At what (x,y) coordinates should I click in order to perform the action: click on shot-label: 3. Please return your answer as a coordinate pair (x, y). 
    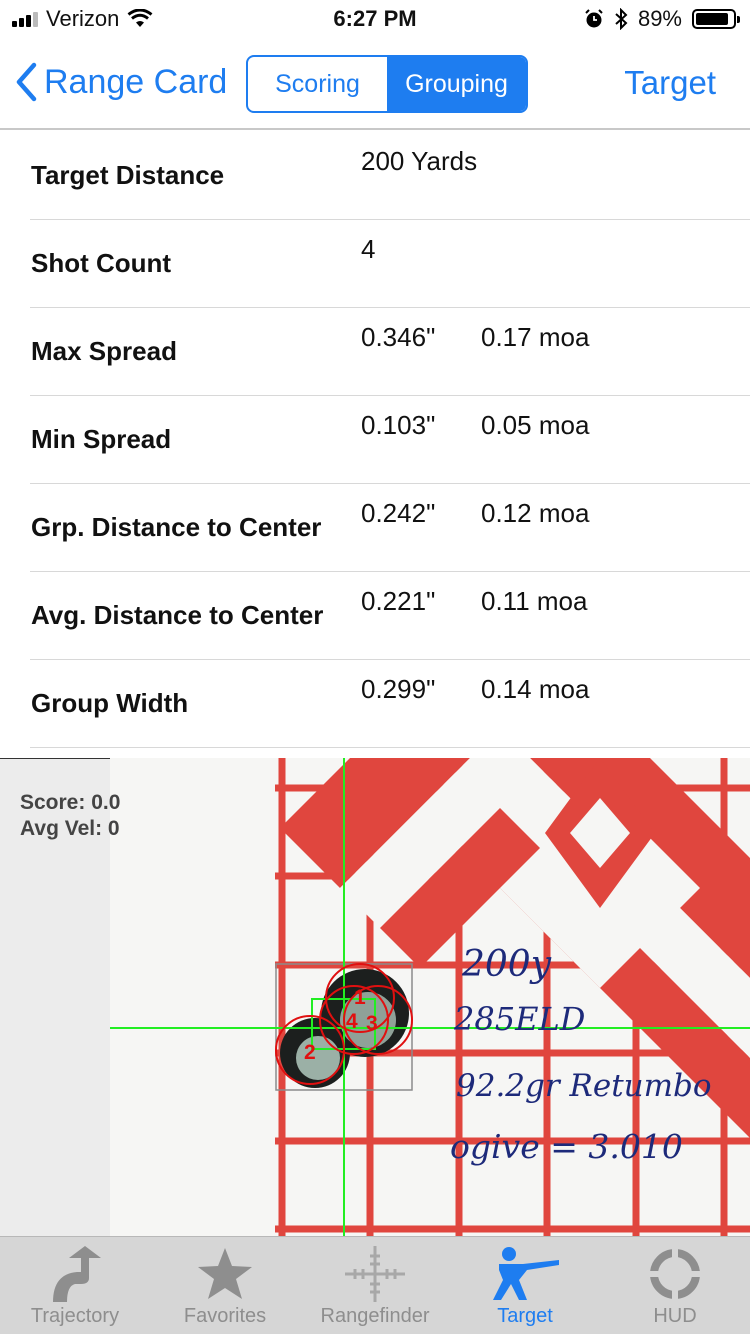
    Looking at the image, I should click on (372, 1023).